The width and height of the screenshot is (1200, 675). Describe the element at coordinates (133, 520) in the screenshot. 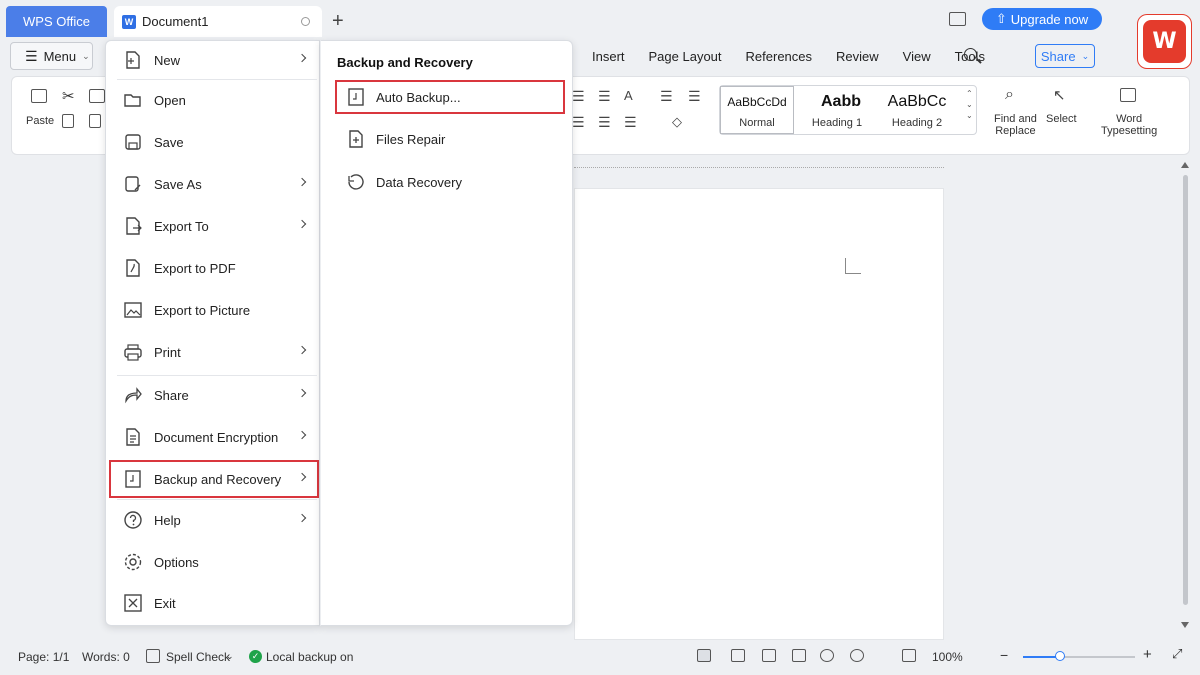

I see `help-icon` at that location.